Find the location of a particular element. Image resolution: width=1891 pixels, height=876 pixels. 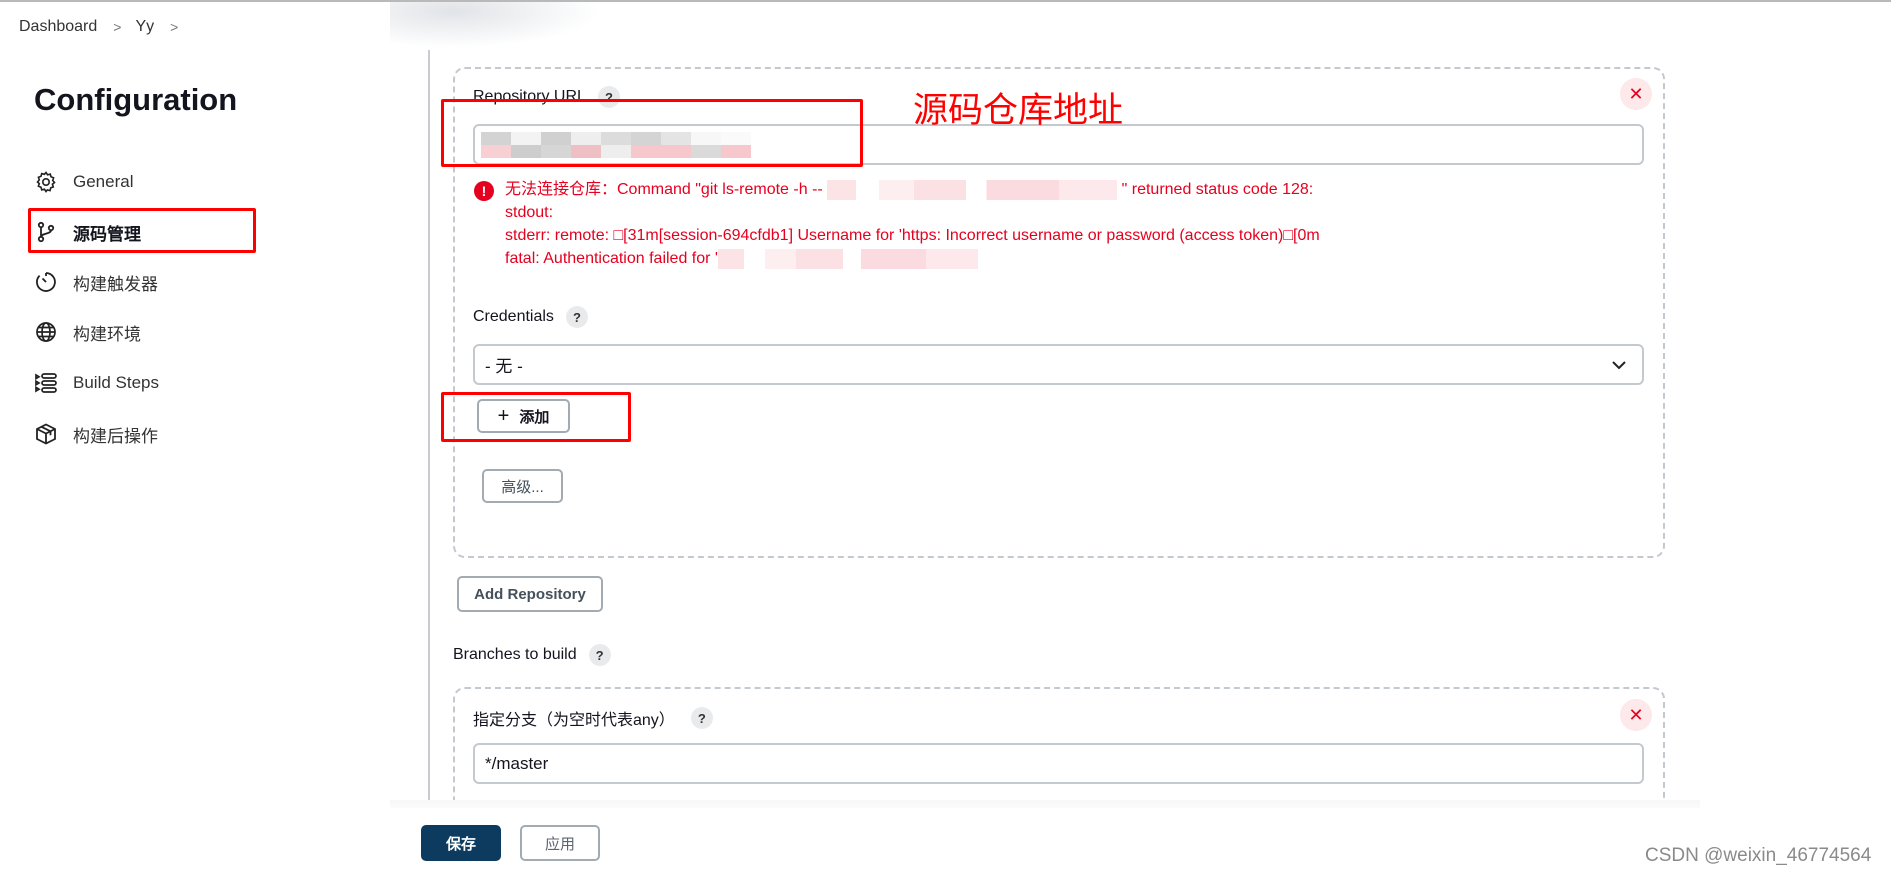

list-steps-icon is located at coordinates (46, 383).